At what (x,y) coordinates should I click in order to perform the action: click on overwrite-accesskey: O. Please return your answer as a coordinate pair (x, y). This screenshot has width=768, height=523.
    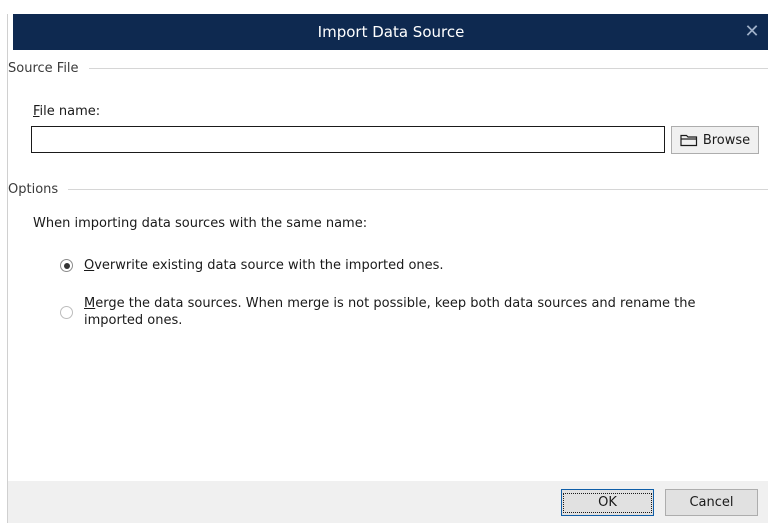
    Looking at the image, I should click on (89, 265).